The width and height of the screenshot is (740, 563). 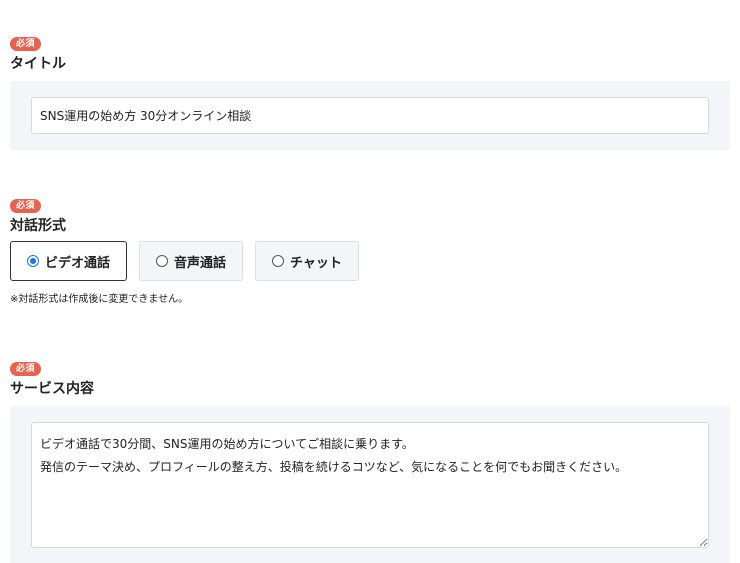 I want to click on format-option-voice: 音声通話, so click(x=191, y=261).